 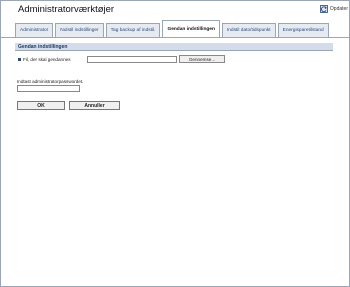 What do you see at coordinates (323, 9) in the screenshot?
I see `refresh-icon` at bounding box center [323, 9].